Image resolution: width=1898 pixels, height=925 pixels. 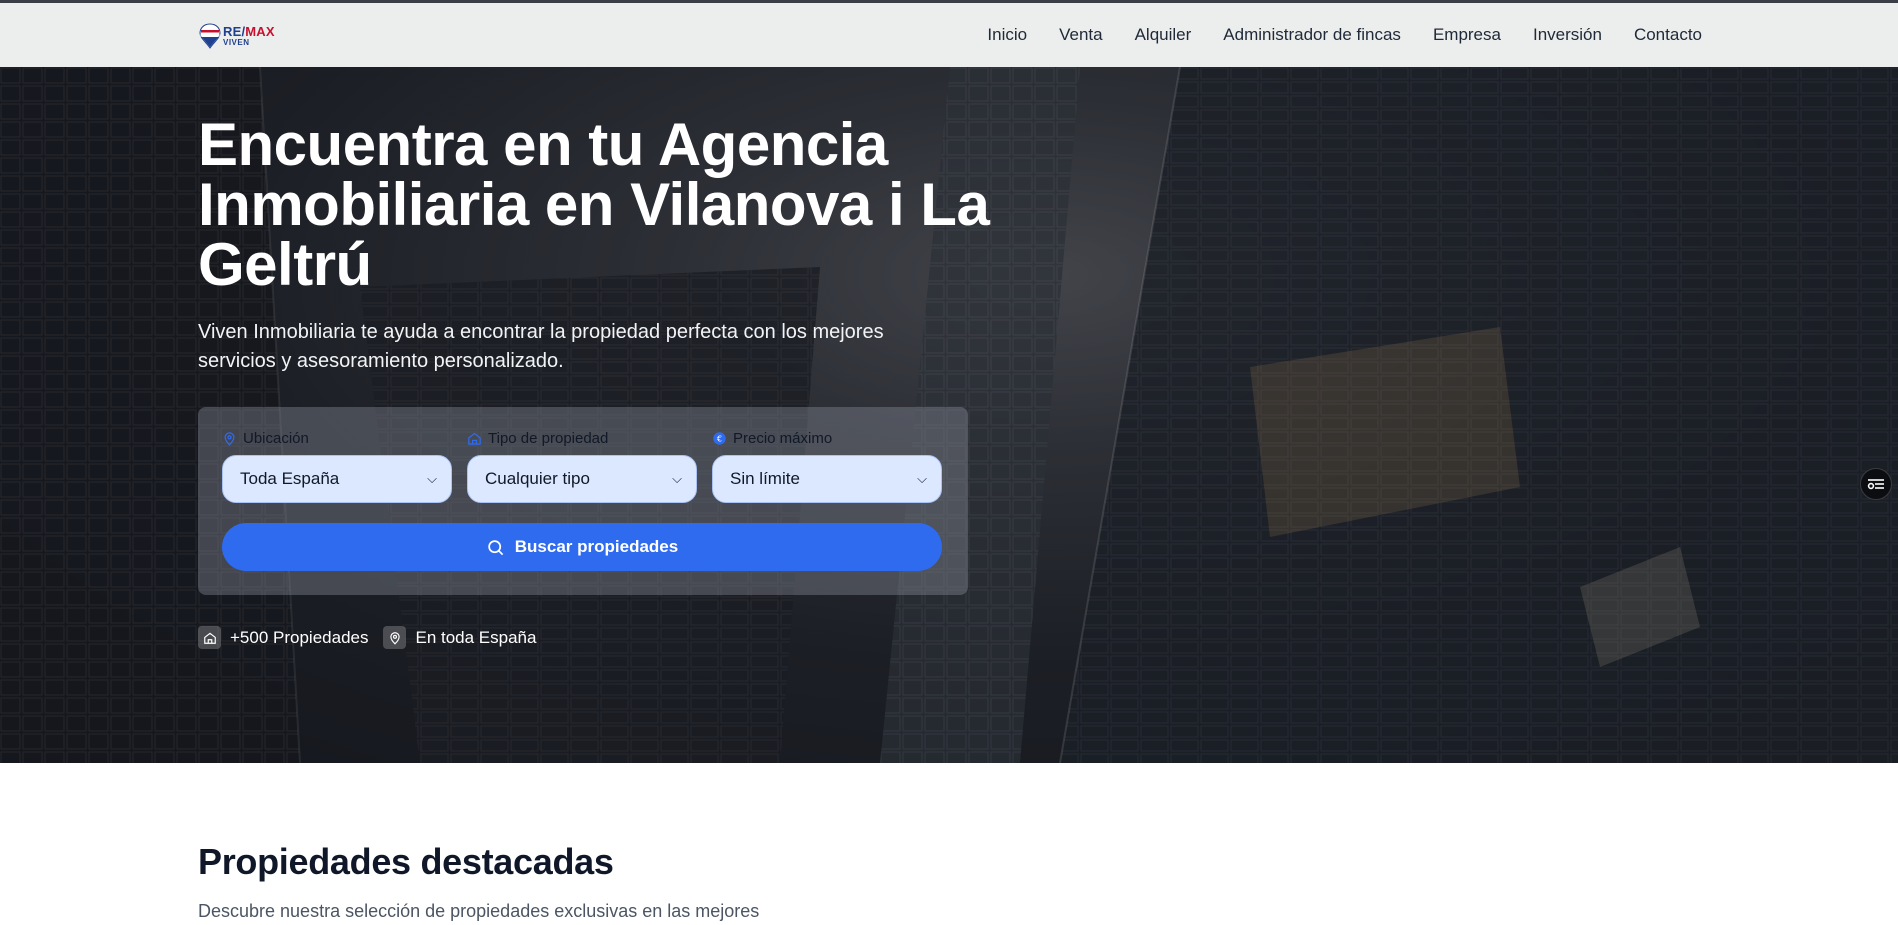 I want to click on search-button-label: Buscar propiedades, so click(x=596, y=546).